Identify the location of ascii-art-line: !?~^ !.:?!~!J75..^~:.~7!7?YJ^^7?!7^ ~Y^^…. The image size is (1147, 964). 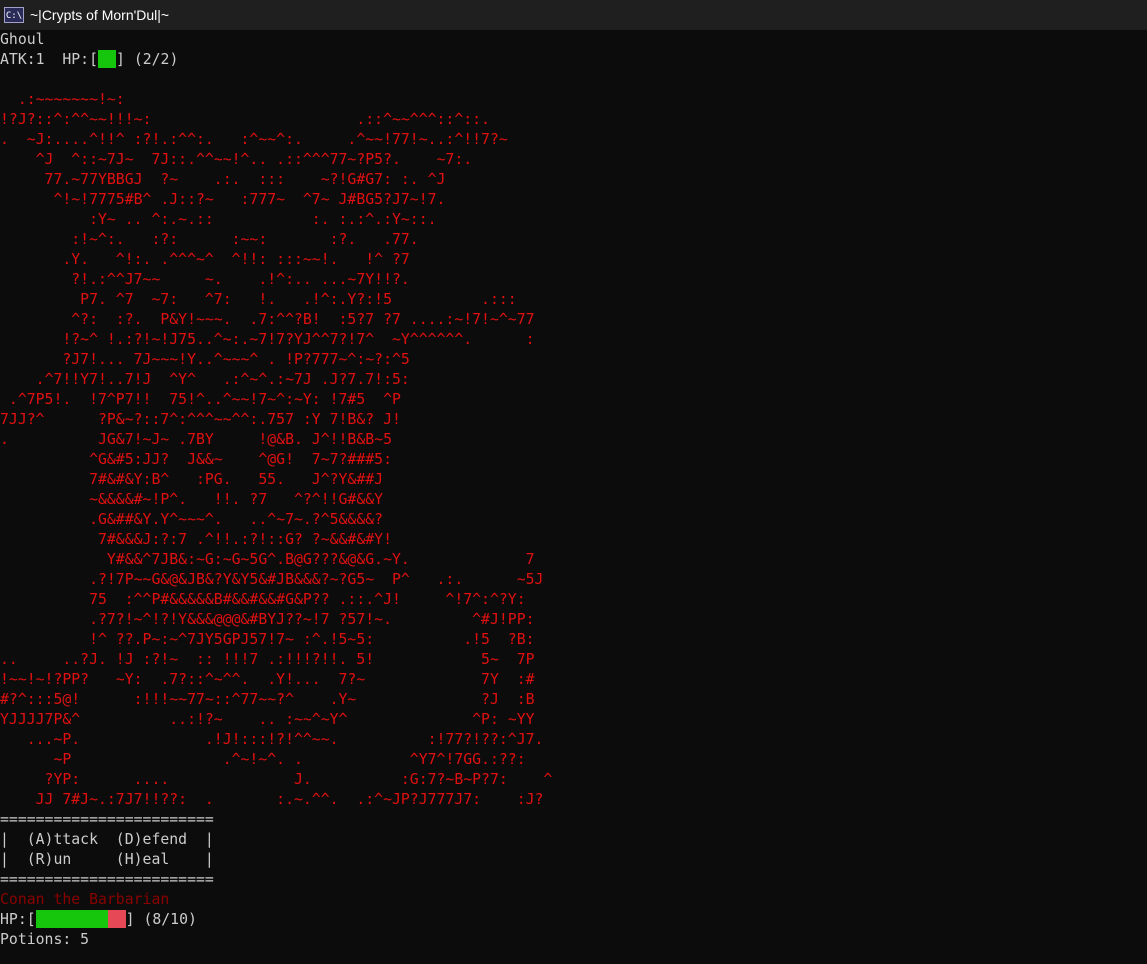
(267, 339).